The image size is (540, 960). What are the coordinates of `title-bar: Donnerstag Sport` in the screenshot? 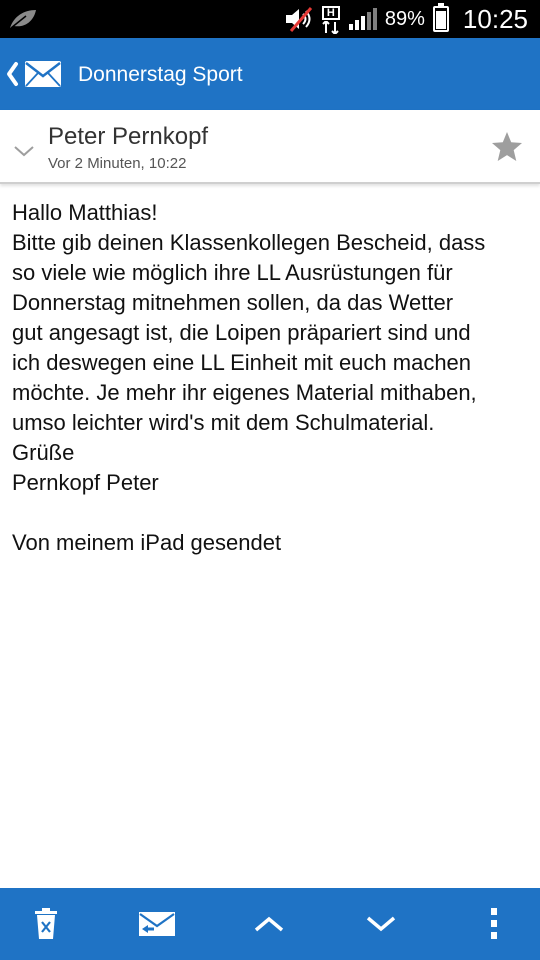 It's located at (270, 74).